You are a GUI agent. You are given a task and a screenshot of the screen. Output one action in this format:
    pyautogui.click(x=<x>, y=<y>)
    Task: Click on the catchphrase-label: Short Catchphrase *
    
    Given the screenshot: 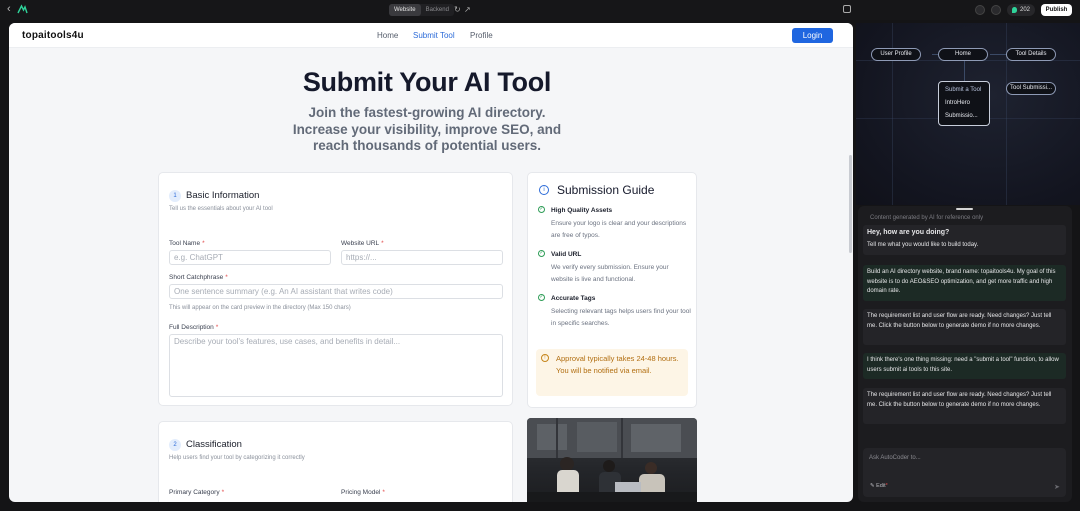 What is the action you would take?
    pyautogui.click(x=198, y=277)
    